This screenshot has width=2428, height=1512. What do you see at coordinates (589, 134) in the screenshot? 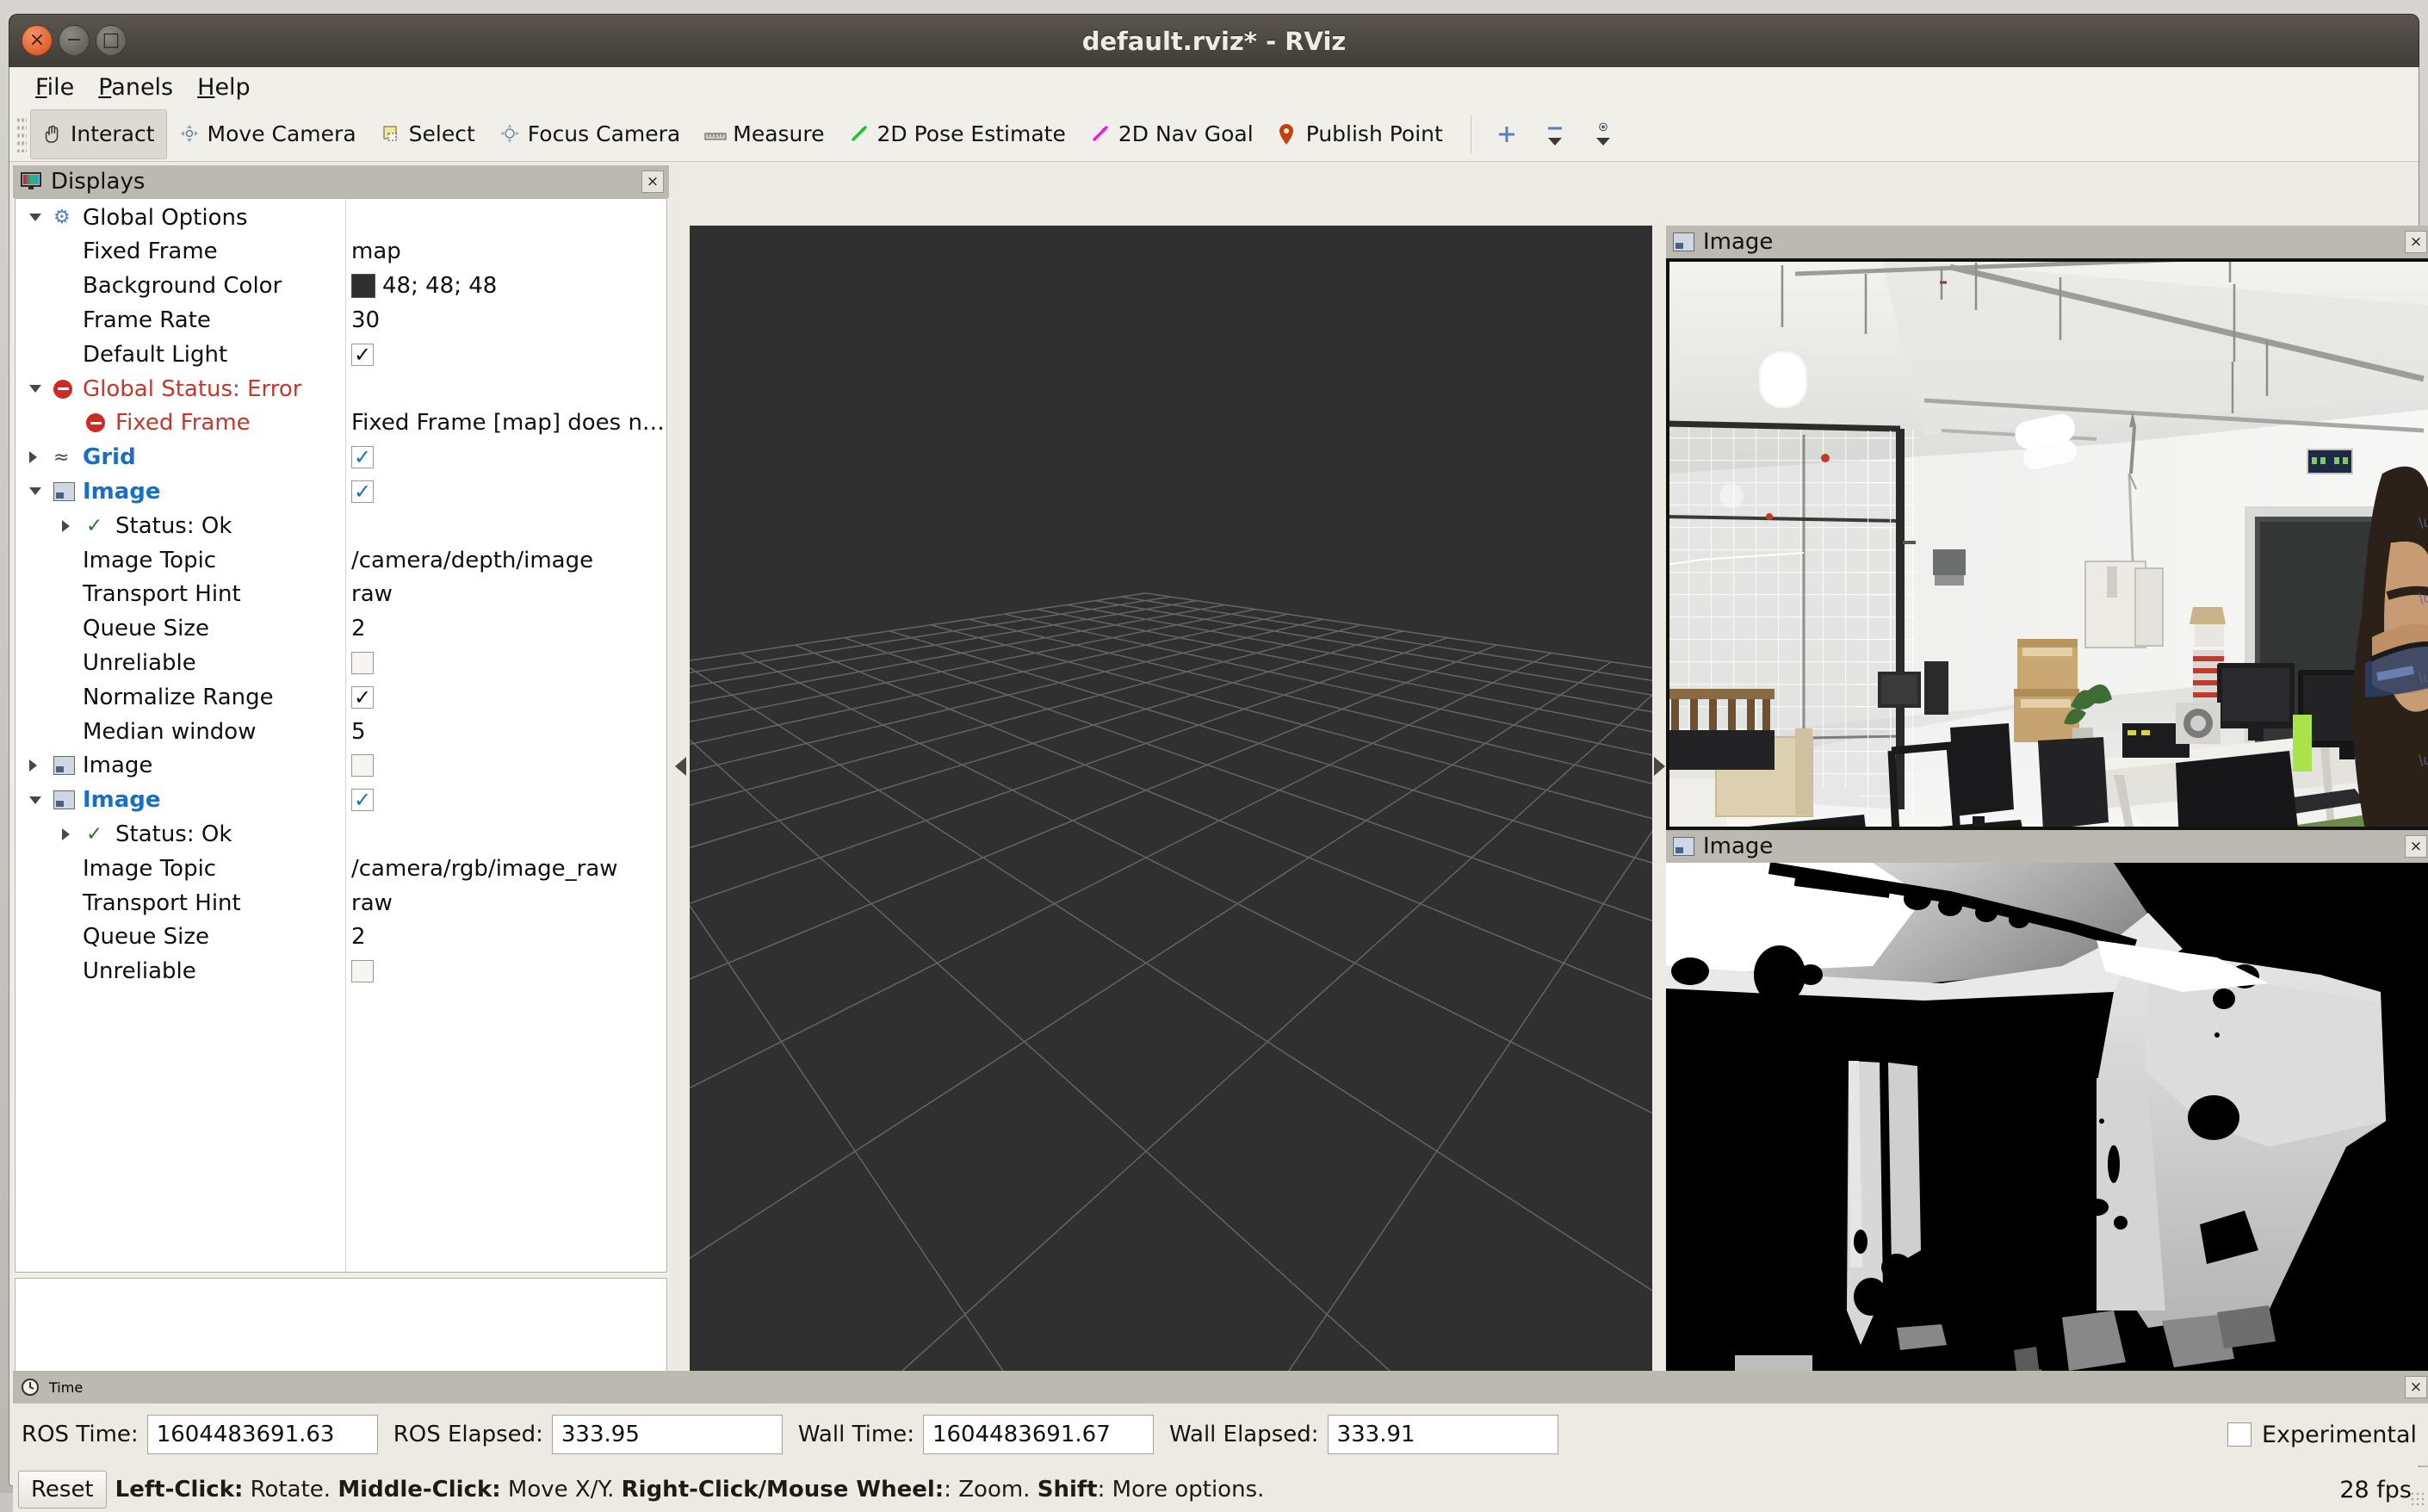
I see `tool-focus-camera: Focus Camera` at bounding box center [589, 134].